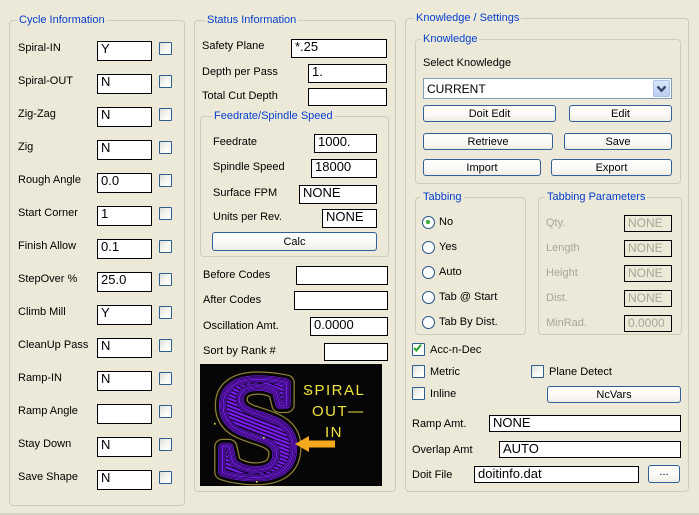 The height and width of the screenshot is (515, 699). Describe the element at coordinates (256, 425) in the screenshot. I see `svg-text: S` at that location.